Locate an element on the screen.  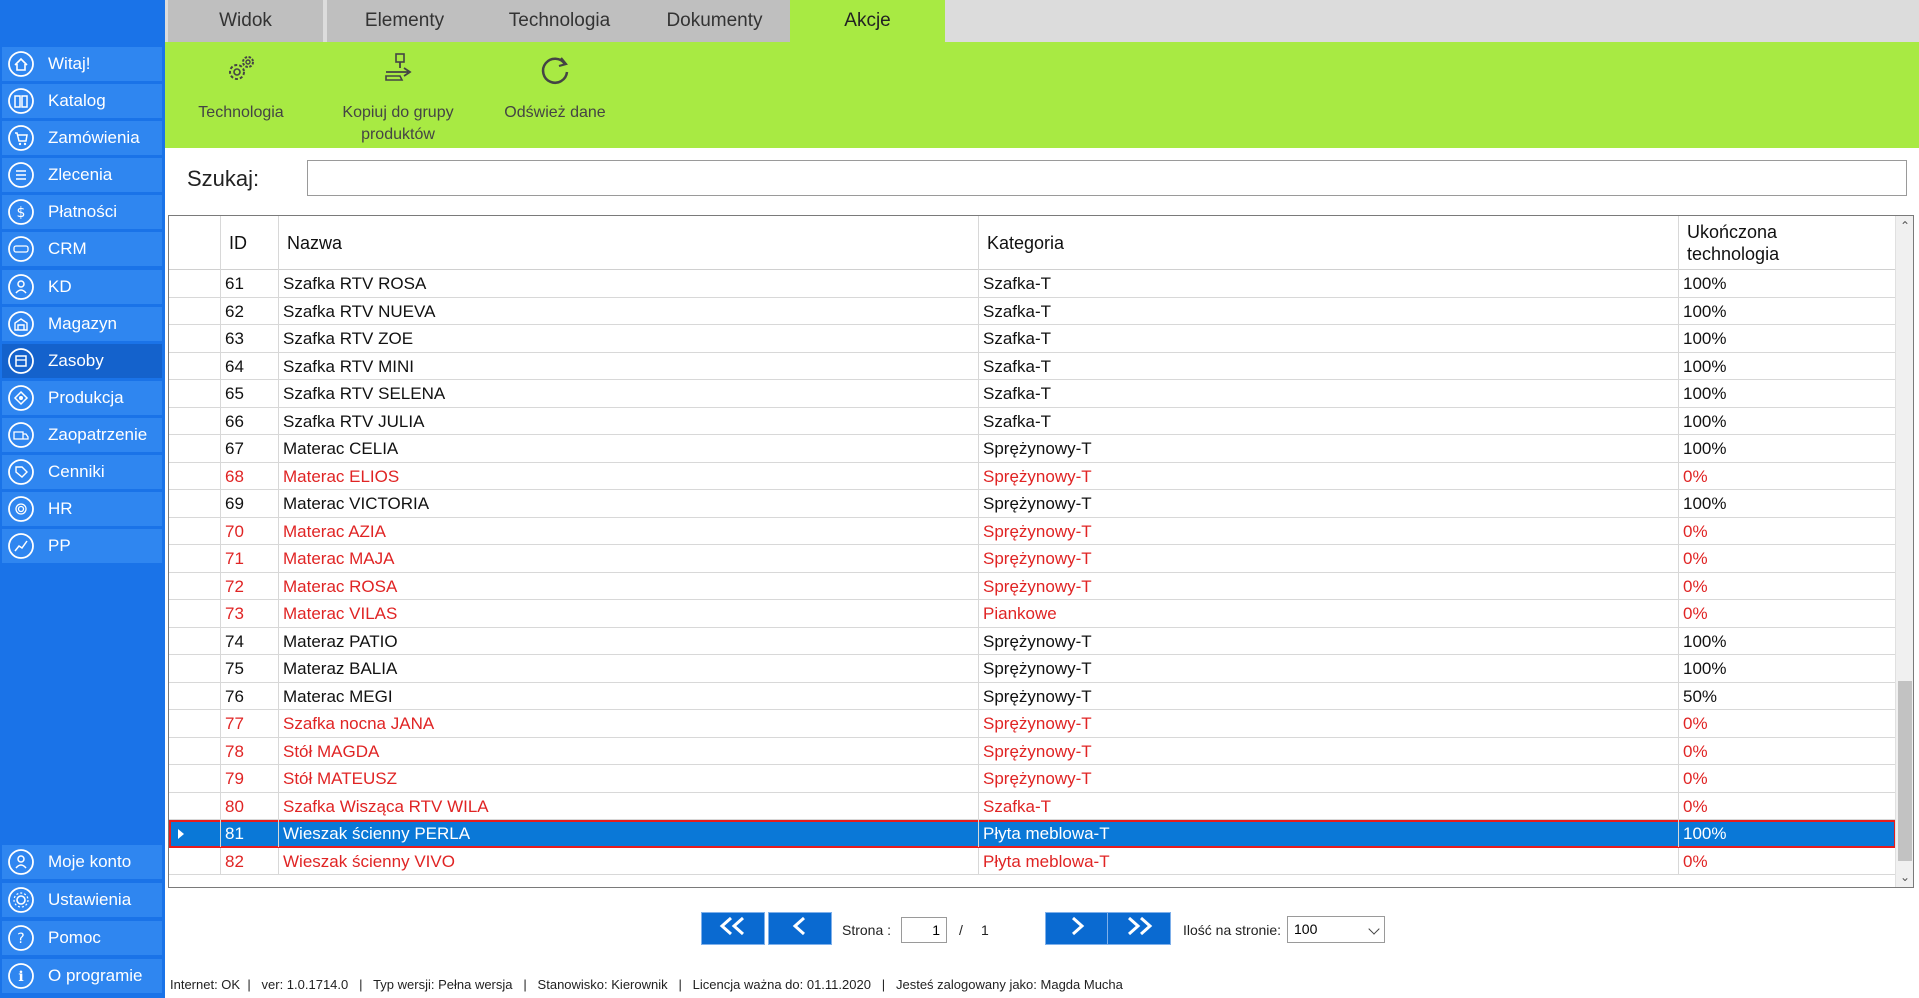
cell-name: Materac ELIOS is located at coordinates (629, 476).